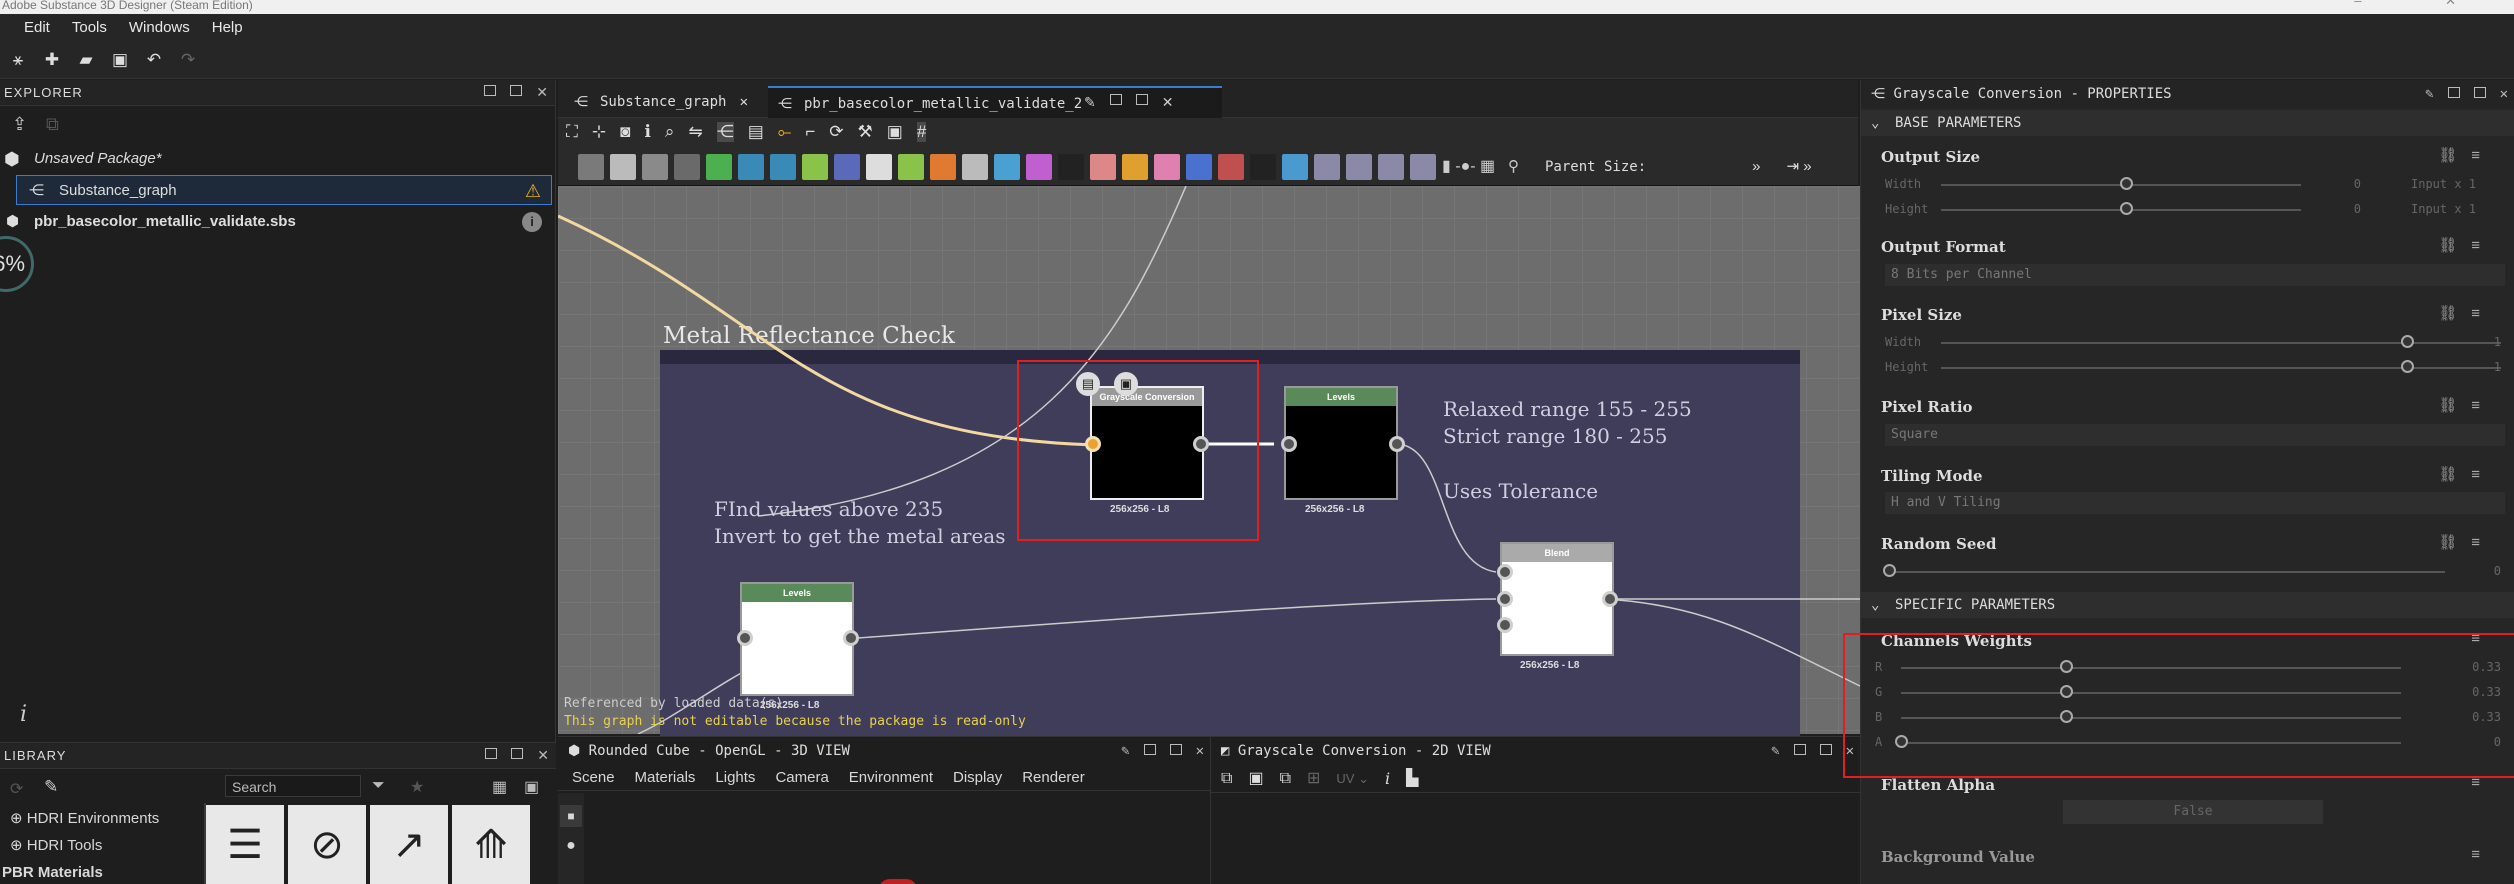 This screenshot has height=884, width=2514. What do you see at coordinates (1412, 778) in the screenshot?
I see `histogram-icon: ▙` at bounding box center [1412, 778].